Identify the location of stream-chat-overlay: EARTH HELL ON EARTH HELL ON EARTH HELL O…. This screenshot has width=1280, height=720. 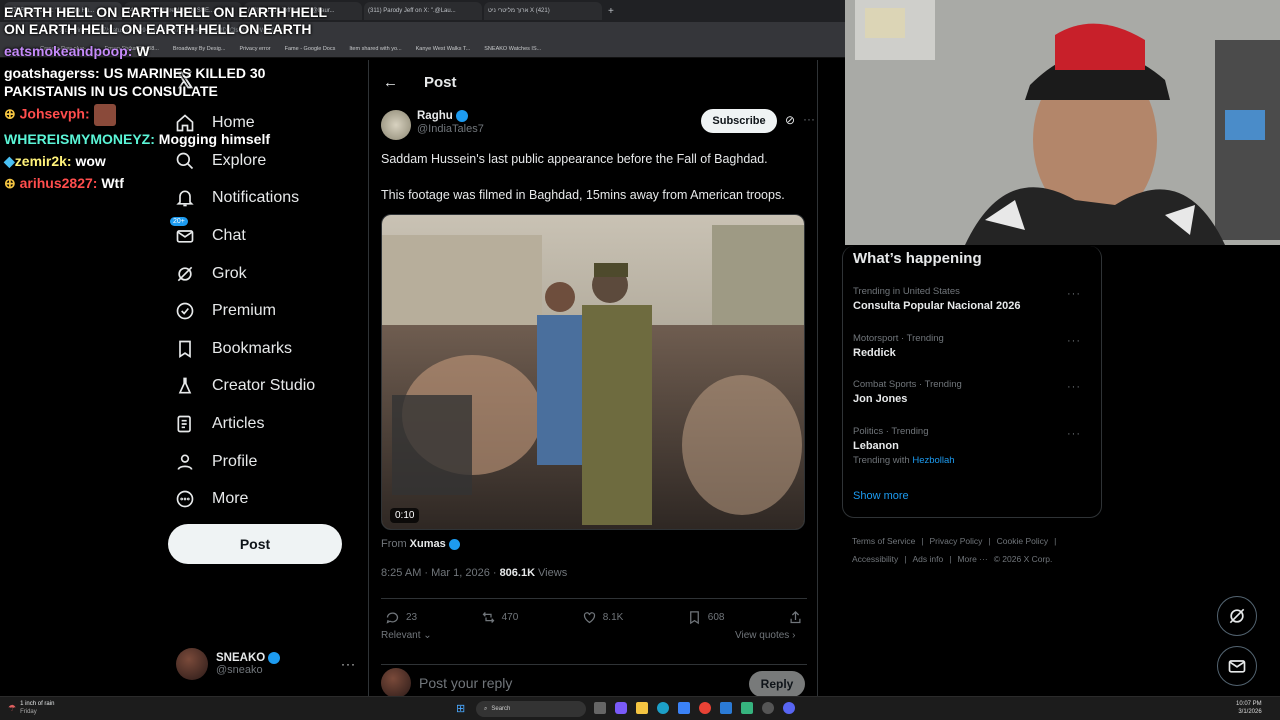
(169, 100).